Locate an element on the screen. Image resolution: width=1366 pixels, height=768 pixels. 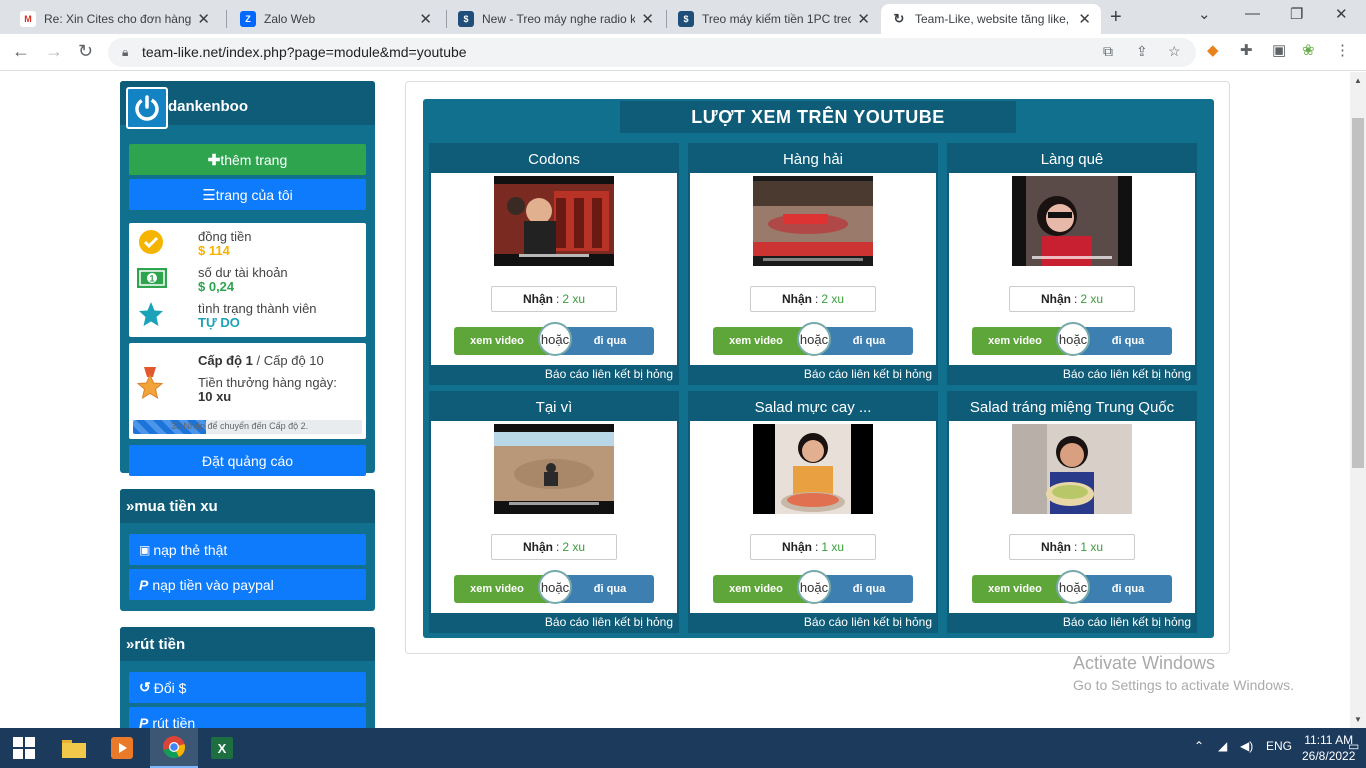
tab-title: Team-Like, website tăng like, is located at coordinates (992, 19).